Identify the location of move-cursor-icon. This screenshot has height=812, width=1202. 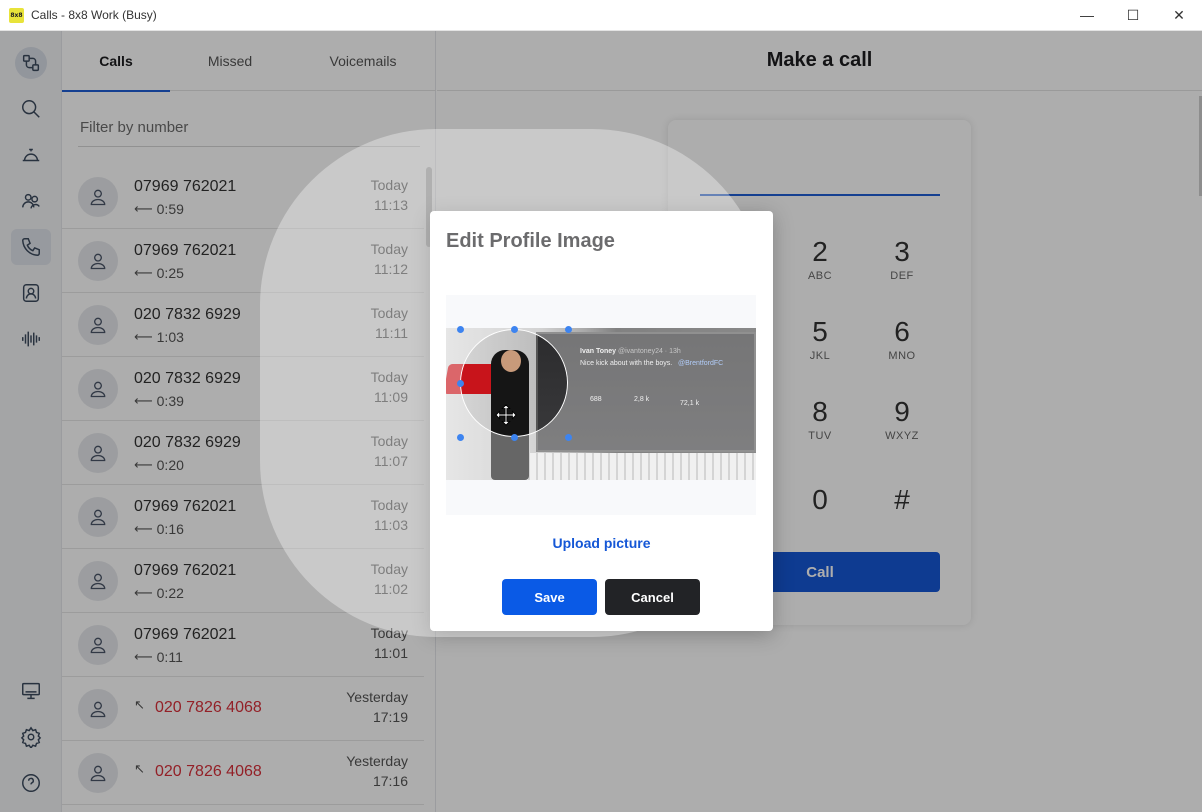
(506, 415).